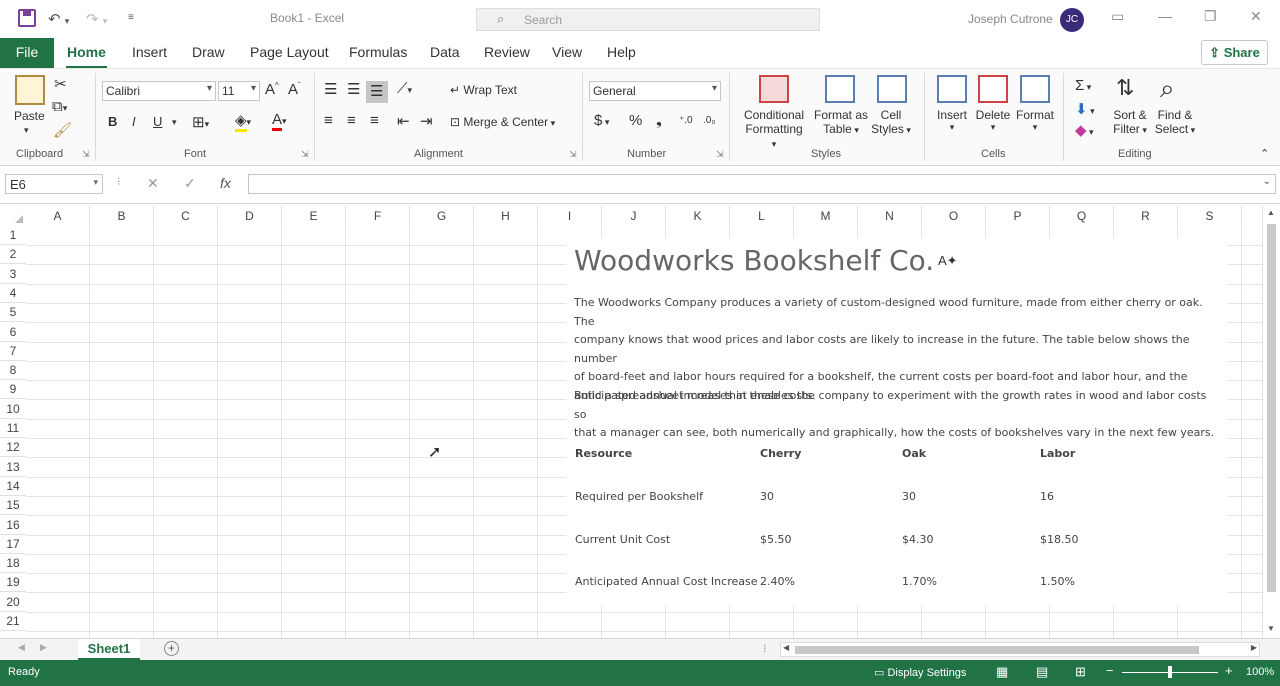 This screenshot has height=686, width=1280. Describe the element at coordinates (13, 255) in the screenshot. I see `row-header-2: 2` at that location.